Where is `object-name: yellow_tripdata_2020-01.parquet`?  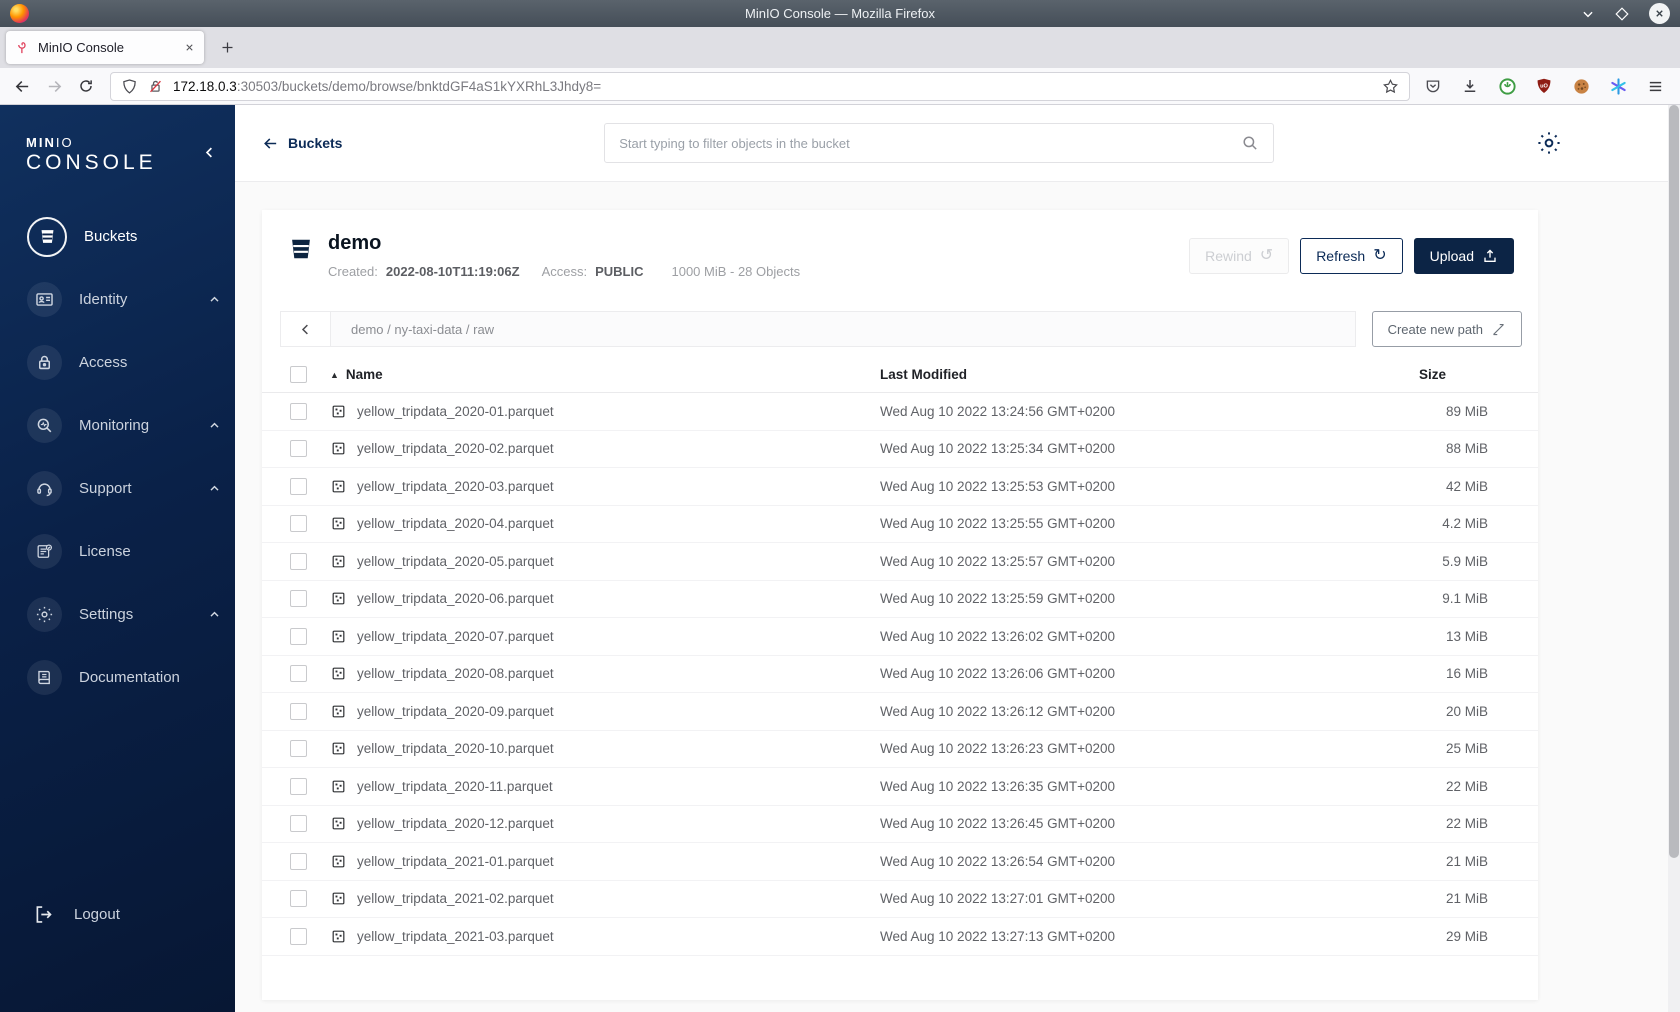
object-name: yellow_tripdata_2020-01.parquet is located at coordinates (455, 411).